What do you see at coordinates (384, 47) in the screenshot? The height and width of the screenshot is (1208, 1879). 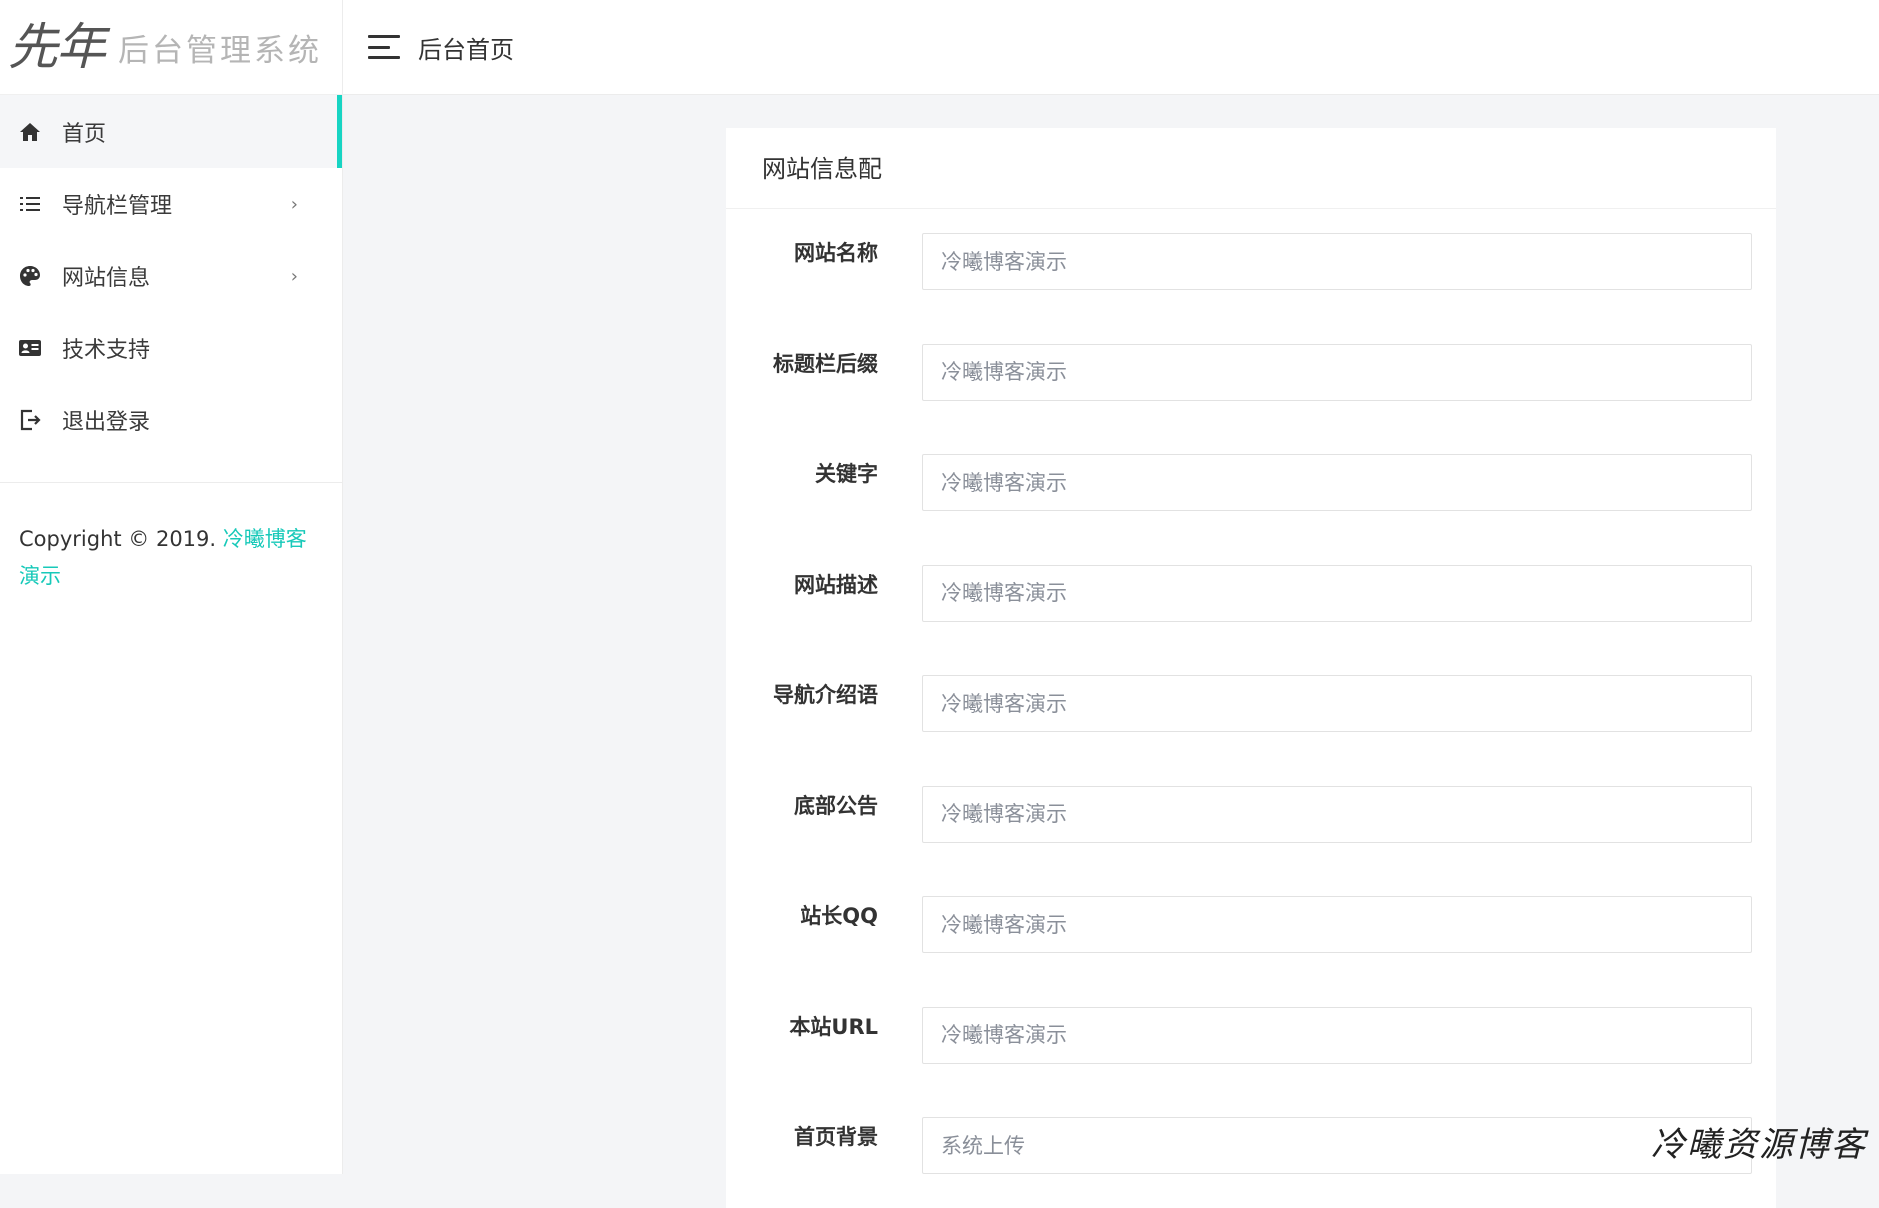 I see `menu-toggle-icon` at bounding box center [384, 47].